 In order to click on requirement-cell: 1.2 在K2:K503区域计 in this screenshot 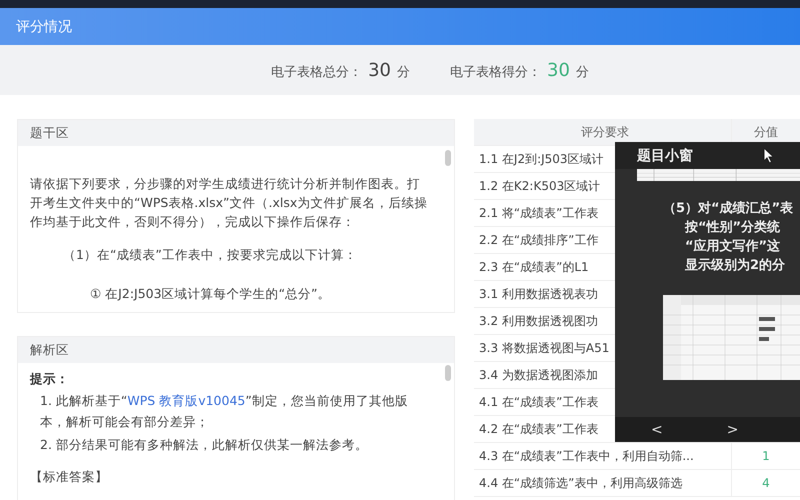, I will do `click(539, 186)`.